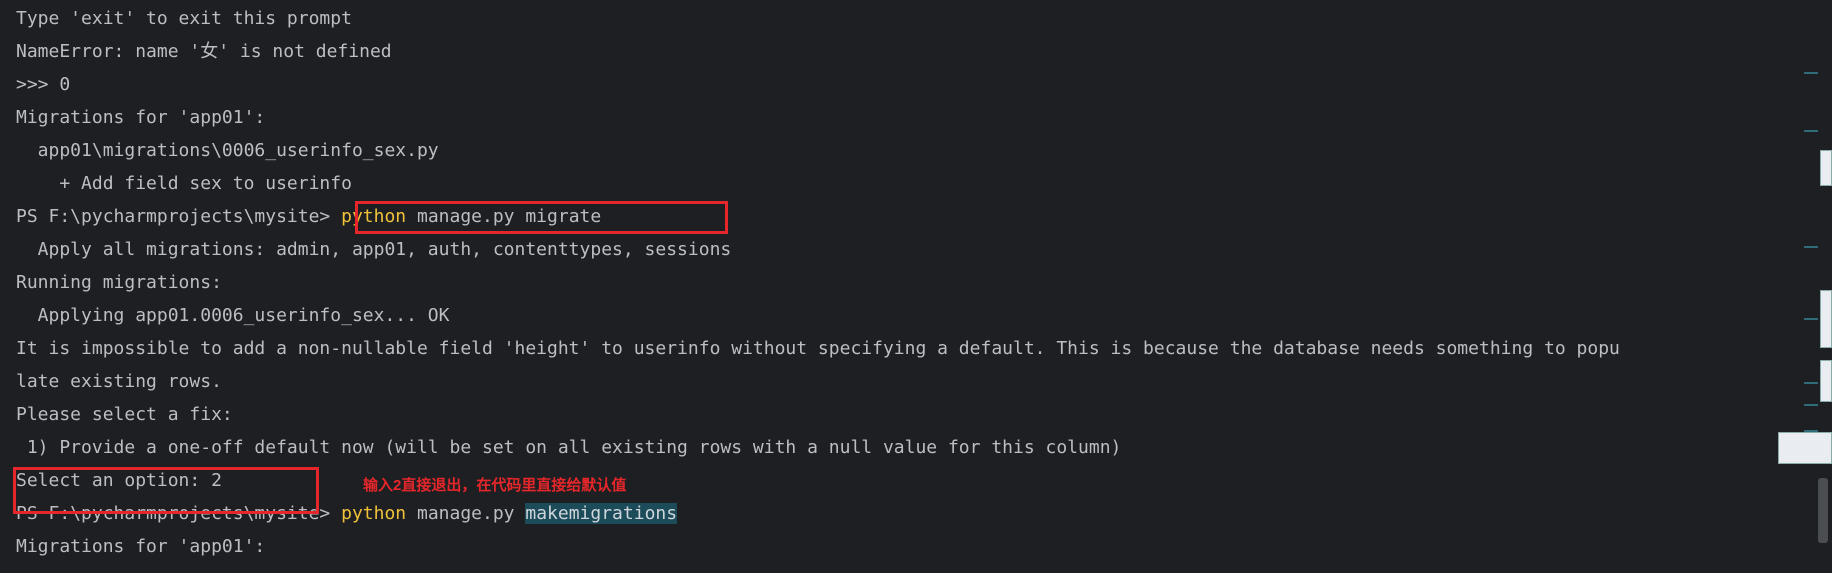 The width and height of the screenshot is (1832, 573). Describe the element at coordinates (601, 513) in the screenshot. I see `selected-text: makemigrations` at that location.